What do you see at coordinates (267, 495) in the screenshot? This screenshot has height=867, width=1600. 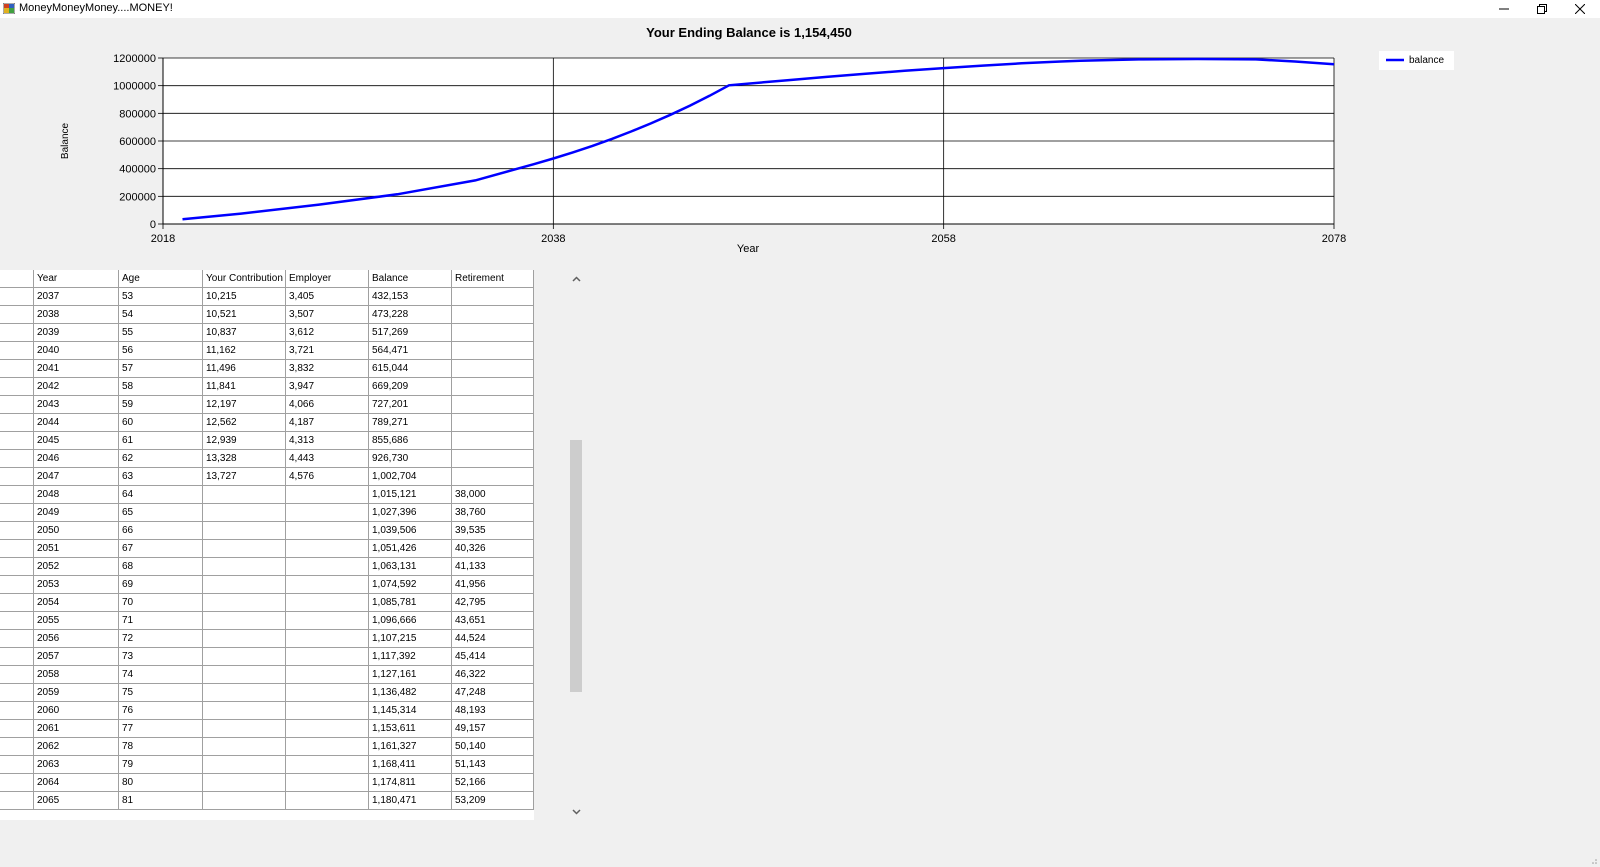 I see `table-row: 2048 64 1,015,121 38,000` at bounding box center [267, 495].